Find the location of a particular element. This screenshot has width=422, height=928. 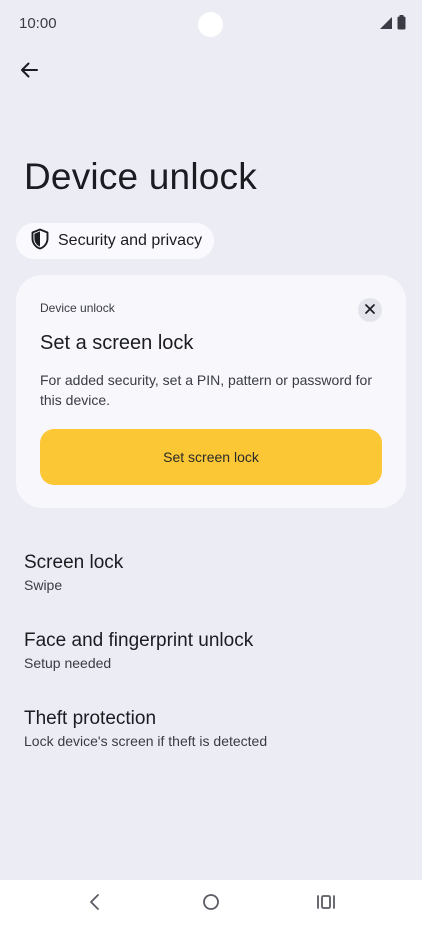

nav-back-icon is located at coordinates (95, 904).